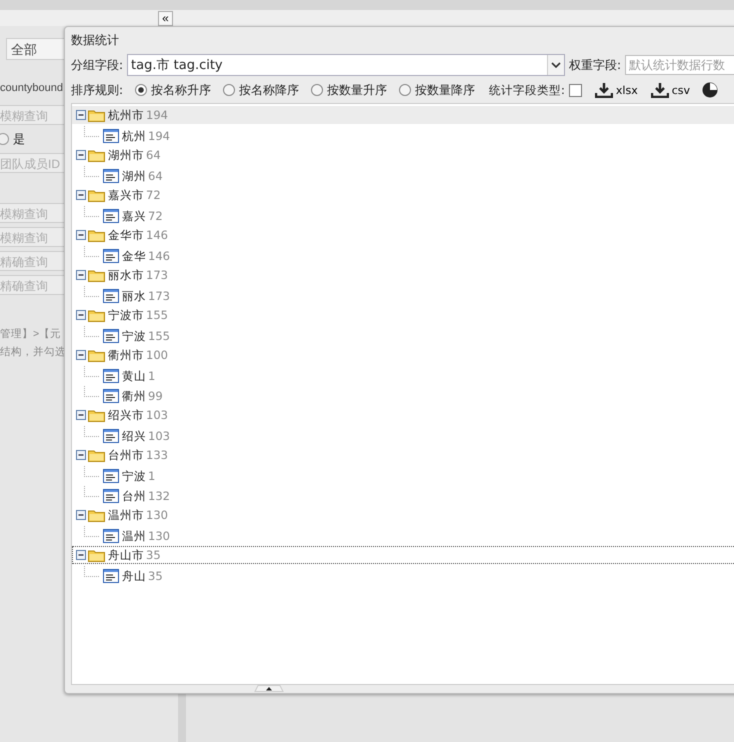 The width and height of the screenshot is (734, 742). What do you see at coordinates (138, 415) in the screenshot?
I see `node-label: 绍兴市 103` at bounding box center [138, 415].